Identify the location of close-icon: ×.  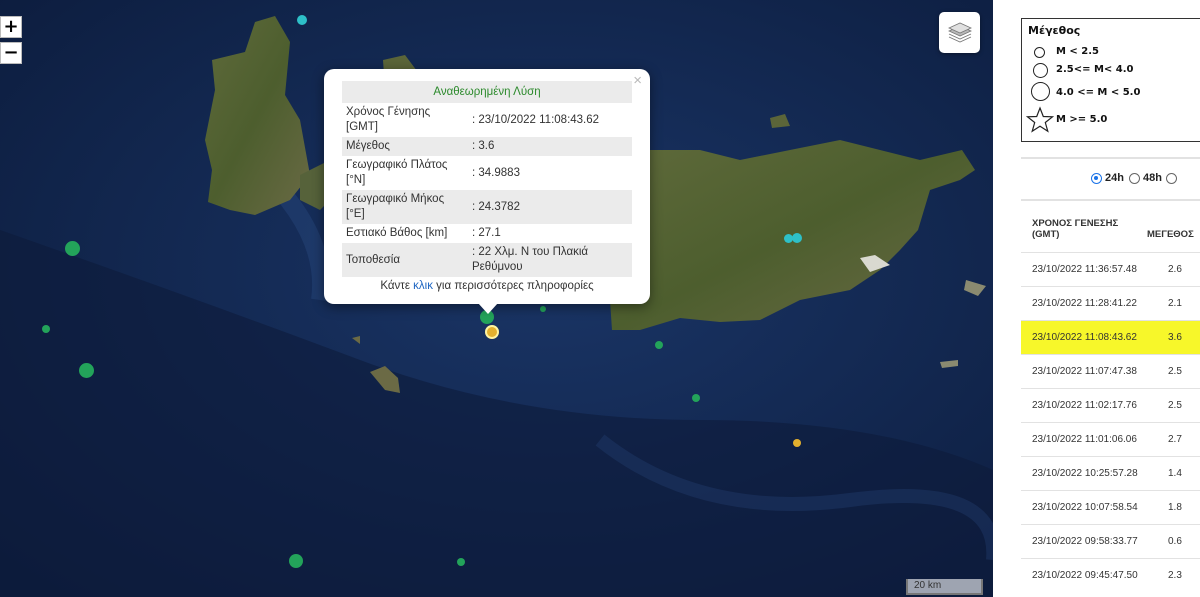
(637, 80).